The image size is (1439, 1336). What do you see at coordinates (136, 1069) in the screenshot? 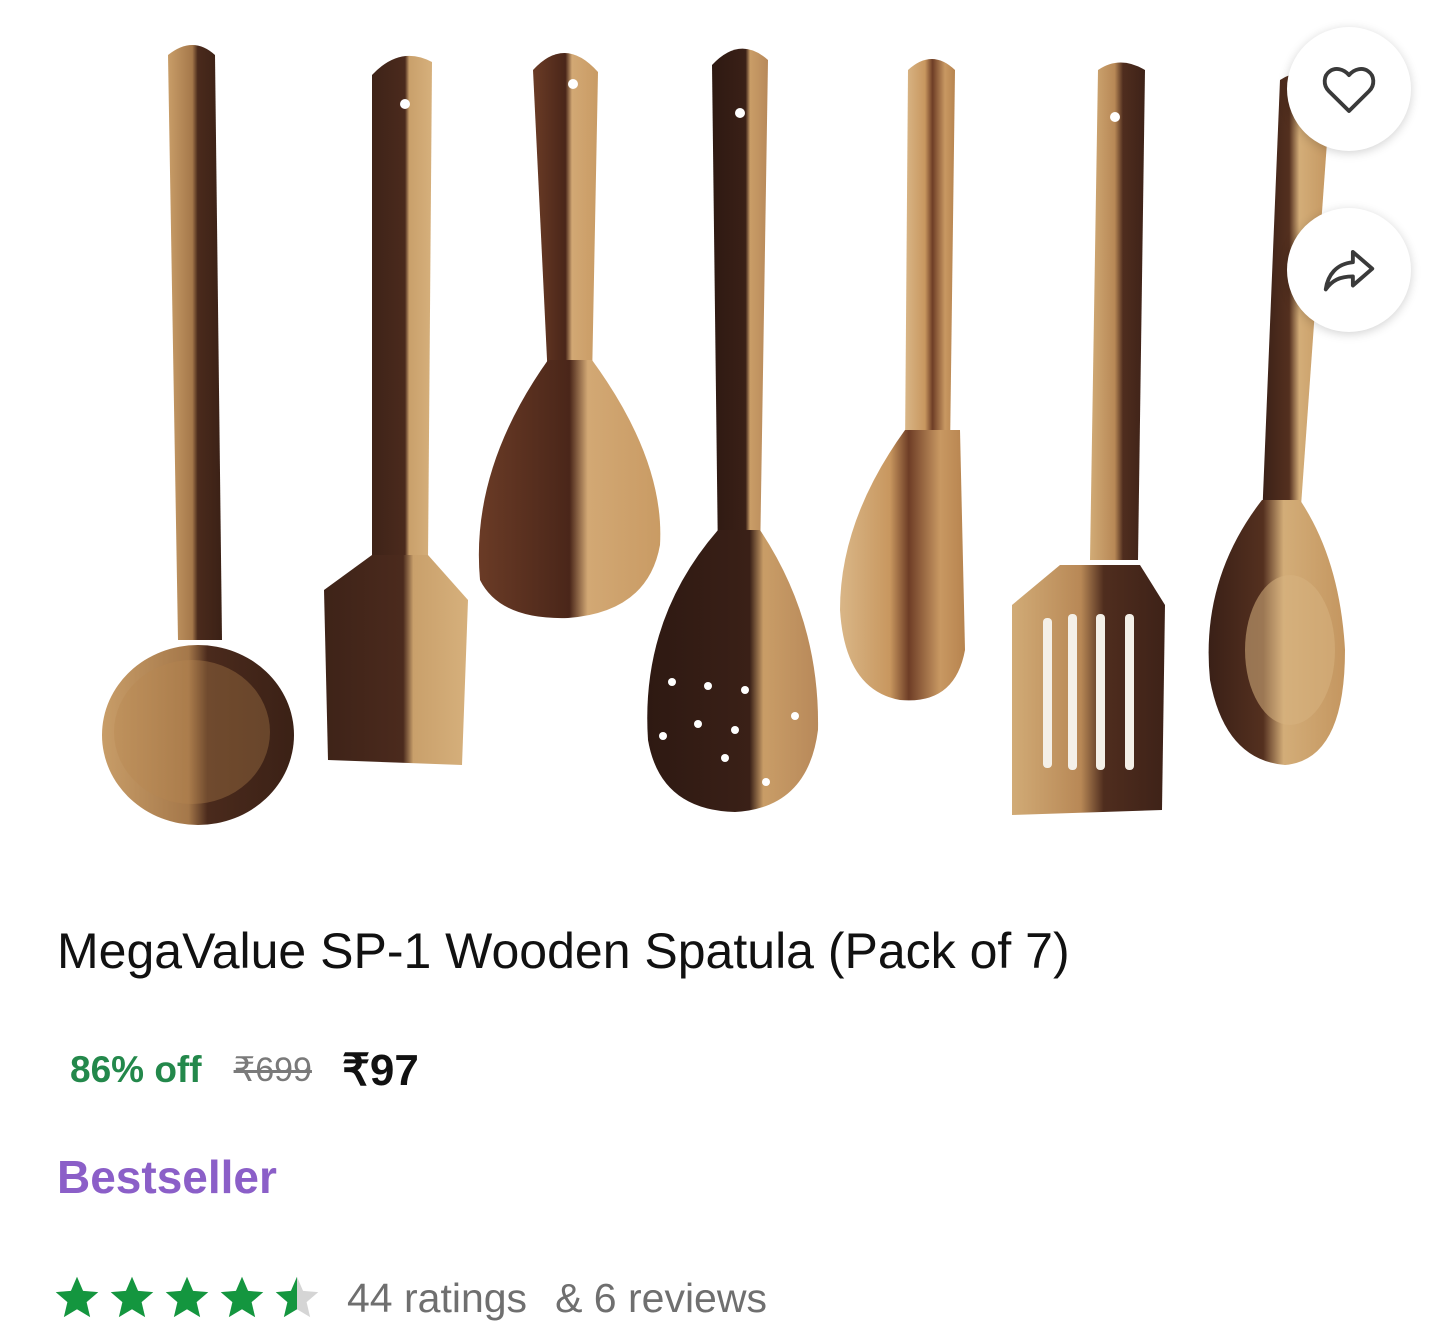
I see `discount-label: 86% off` at bounding box center [136, 1069].